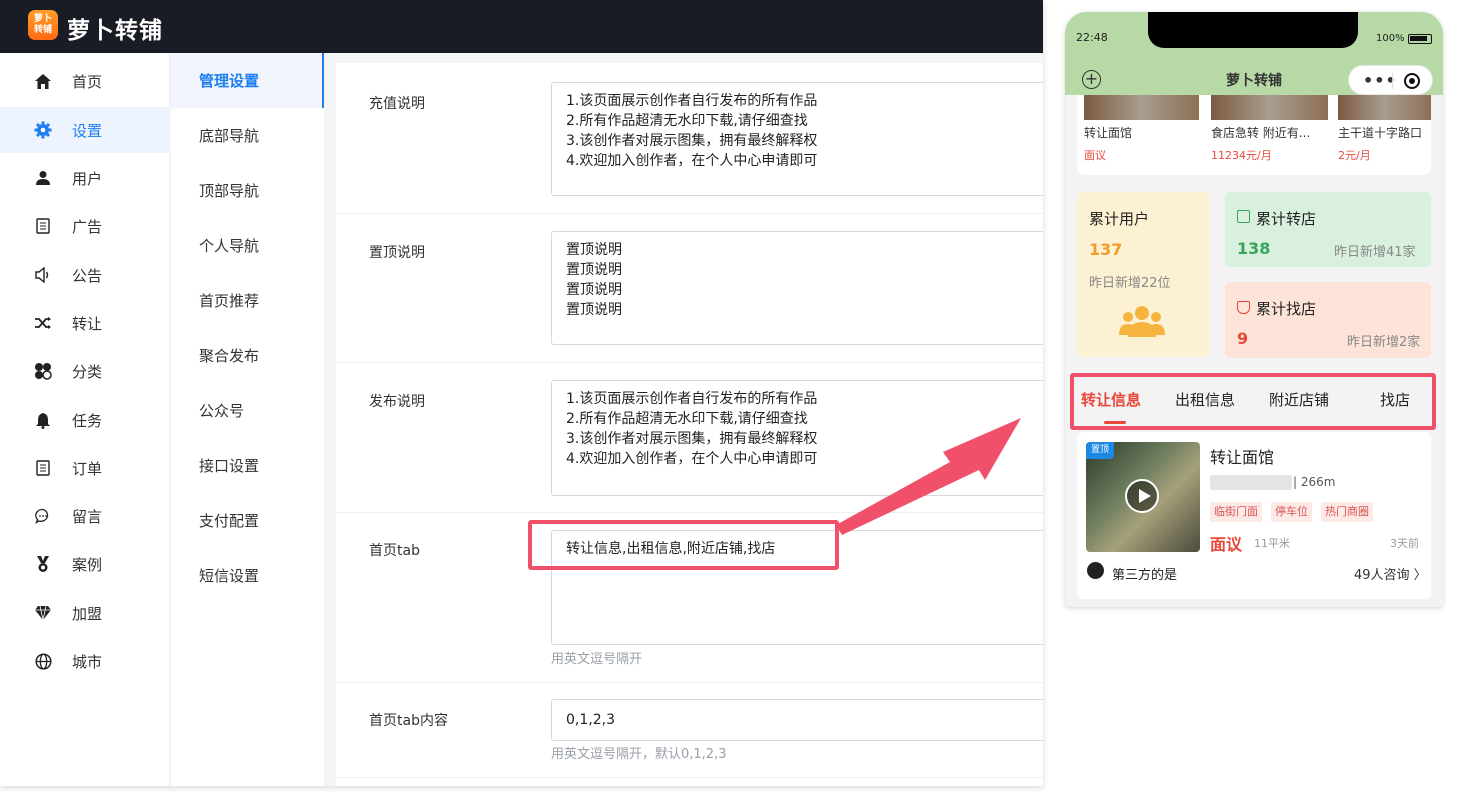 The image size is (1459, 792). Describe the element at coordinates (1291, 512) in the screenshot. I see `card-tag: 停车位` at that location.